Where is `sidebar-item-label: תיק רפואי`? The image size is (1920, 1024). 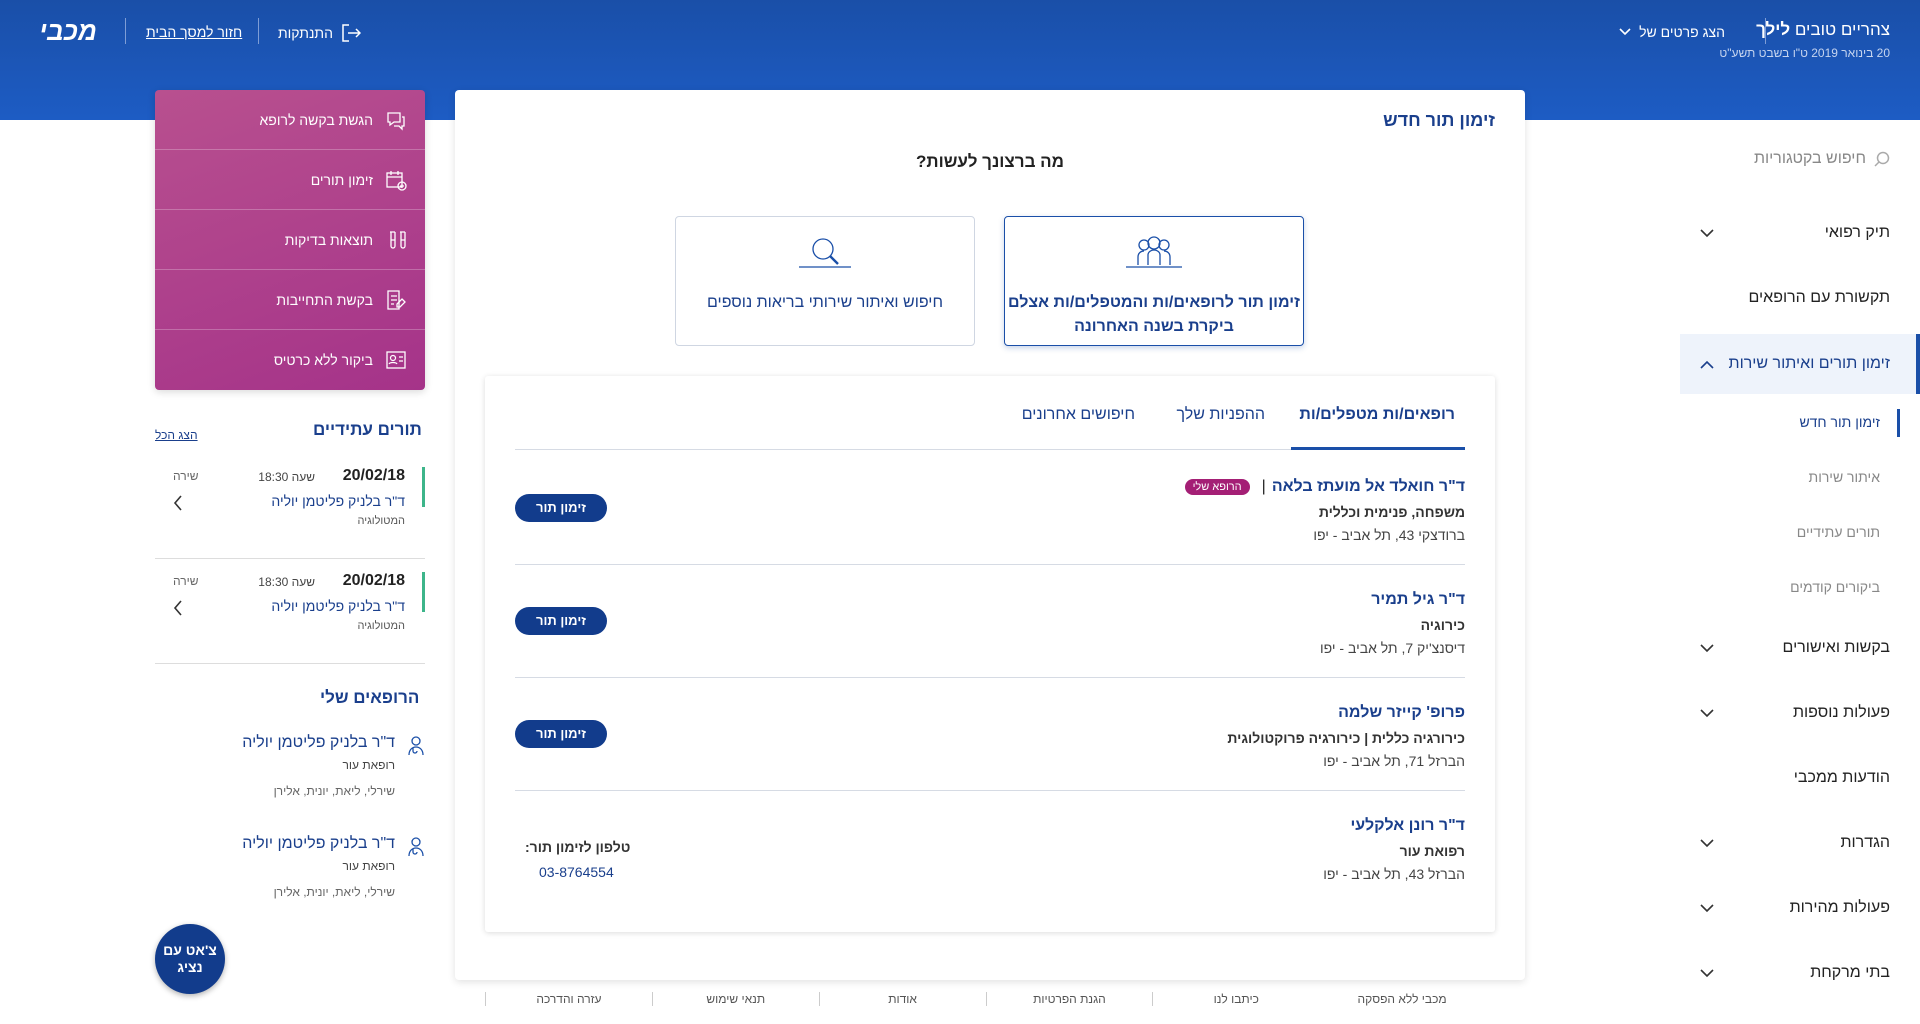
sidebar-item-label: תיק רפואי is located at coordinates (1857, 232).